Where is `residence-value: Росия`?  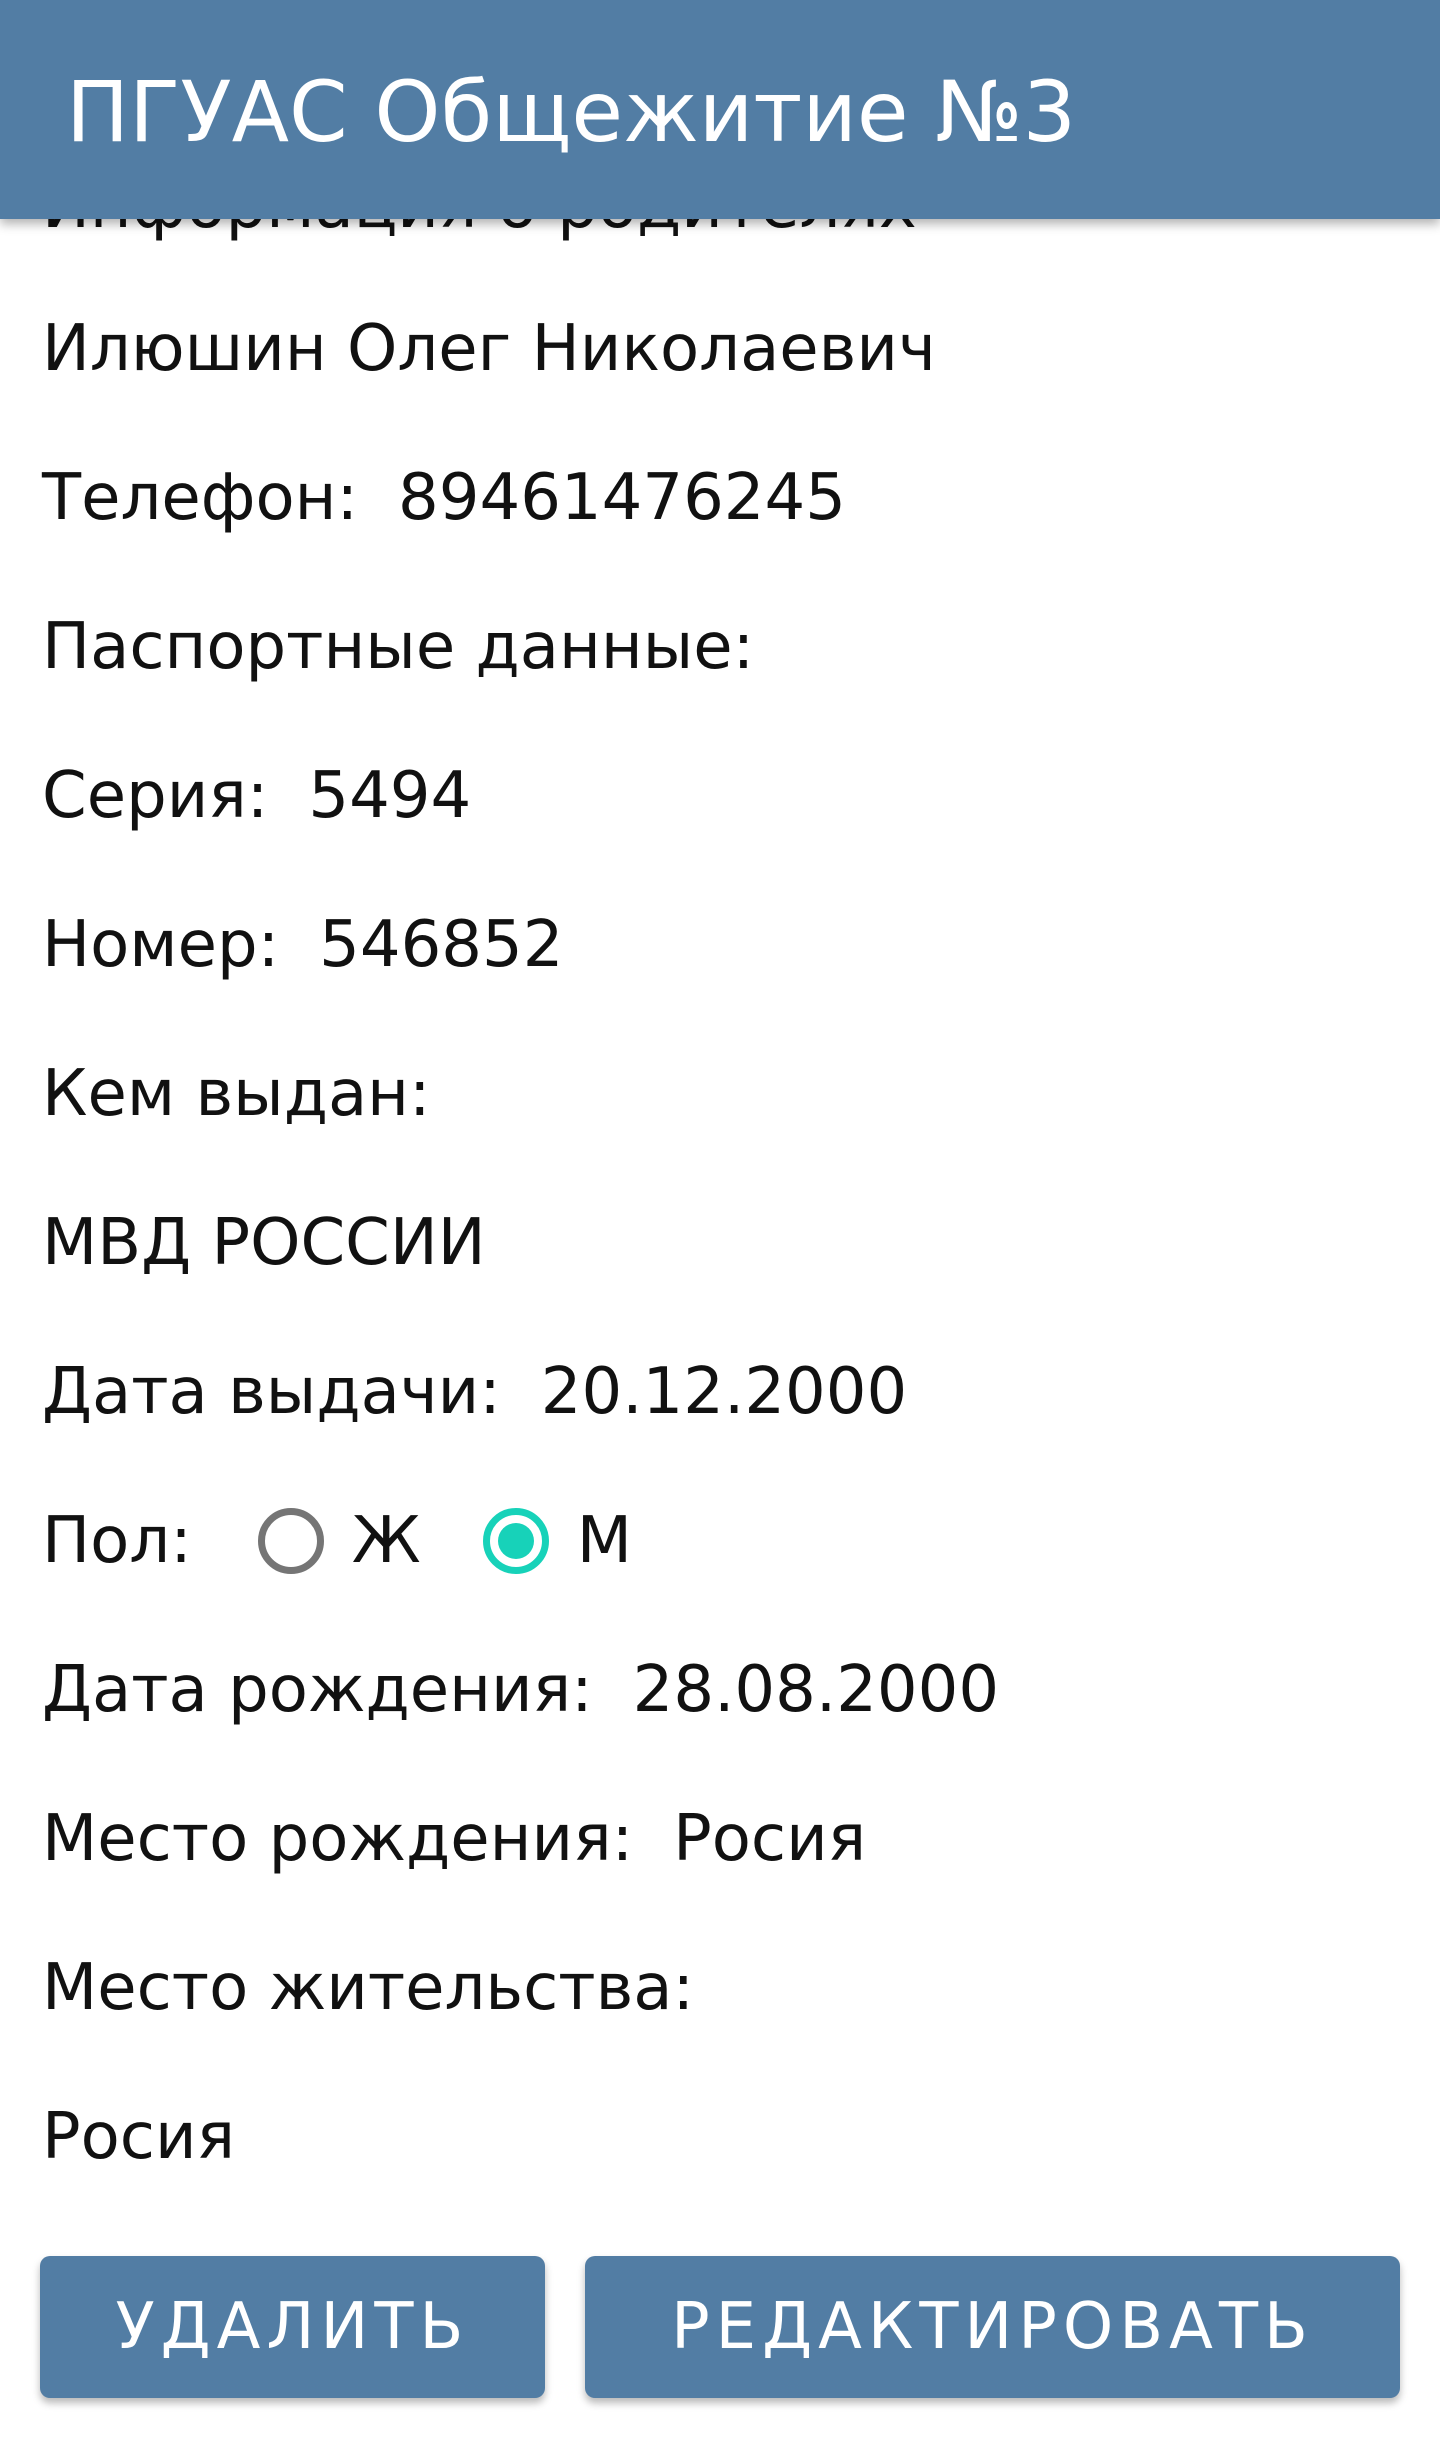 residence-value: Росия is located at coordinates (139, 2137).